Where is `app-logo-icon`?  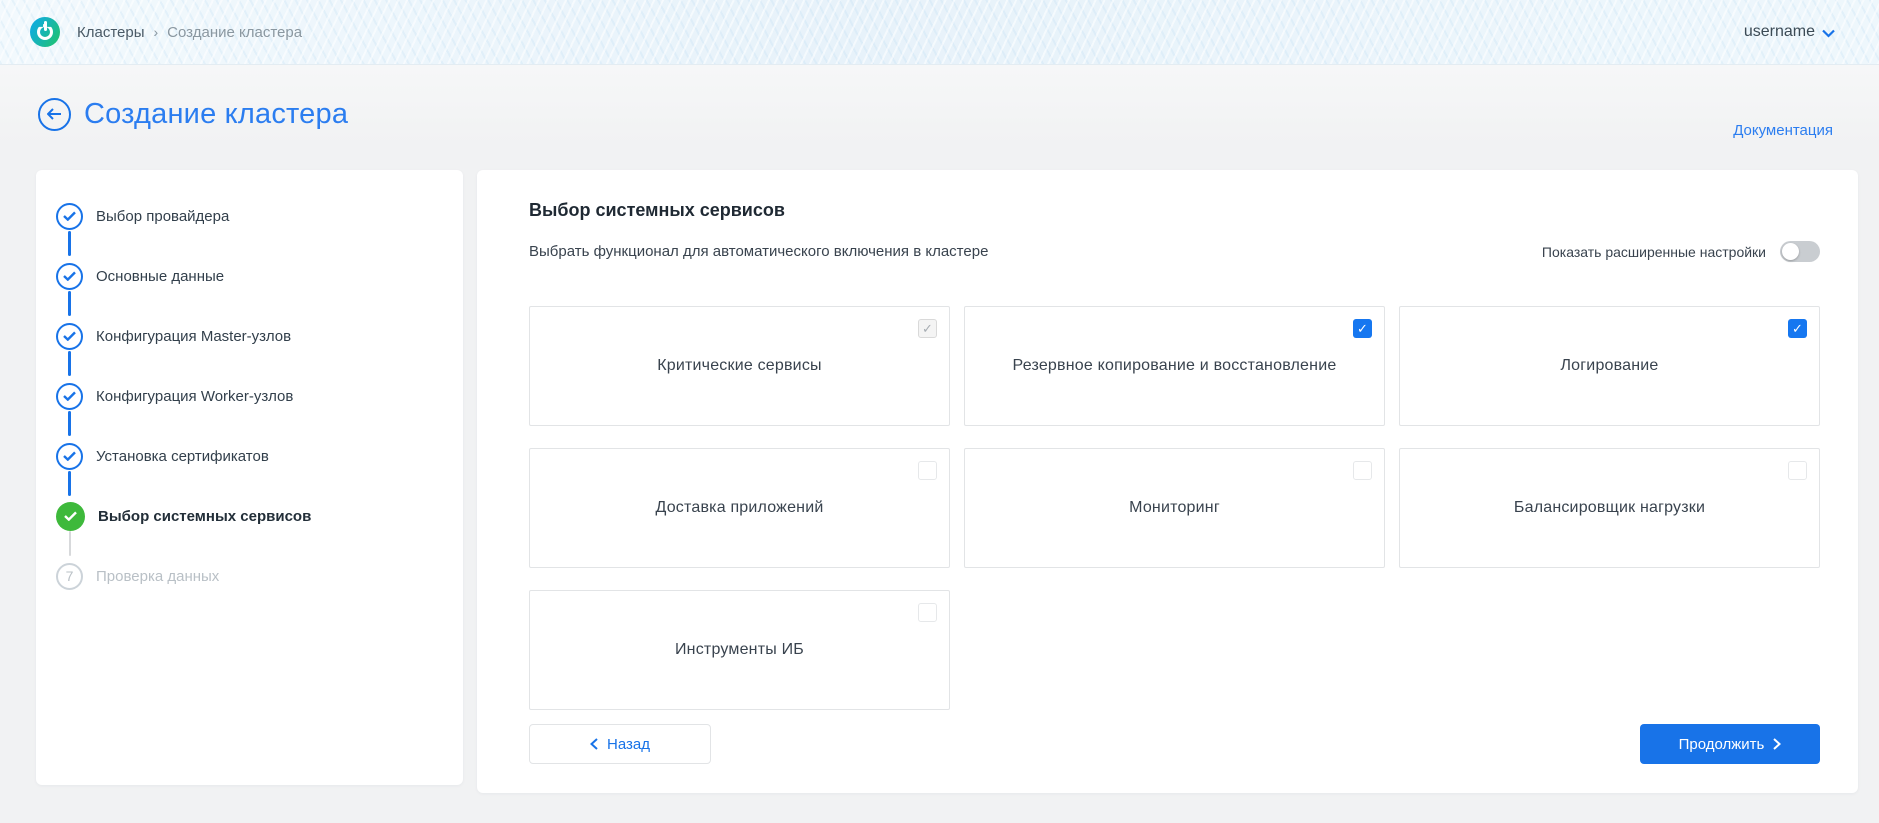 app-logo-icon is located at coordinates (45, 32).